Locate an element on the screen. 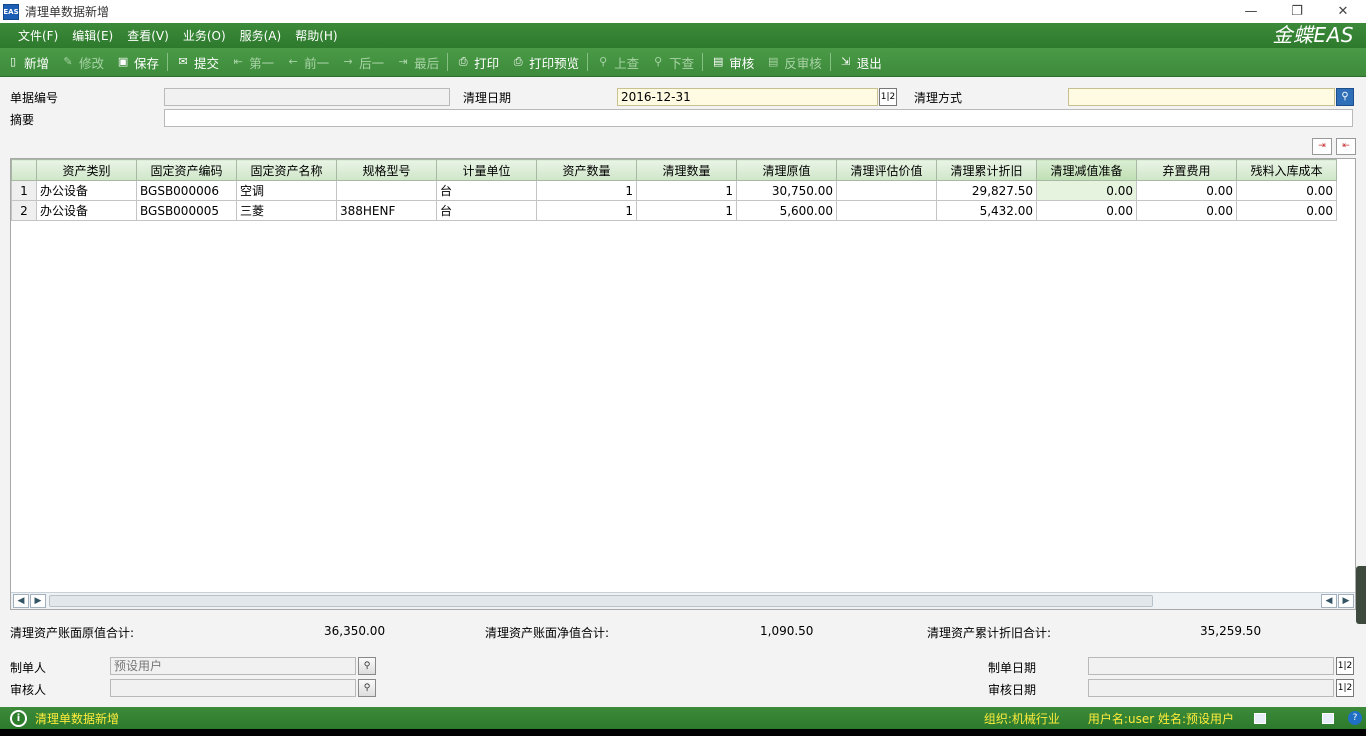 Image resolution: width=1366 pixels, height=736 pixels. menu-file: 文件(F) is located at coordinates (38, 35).